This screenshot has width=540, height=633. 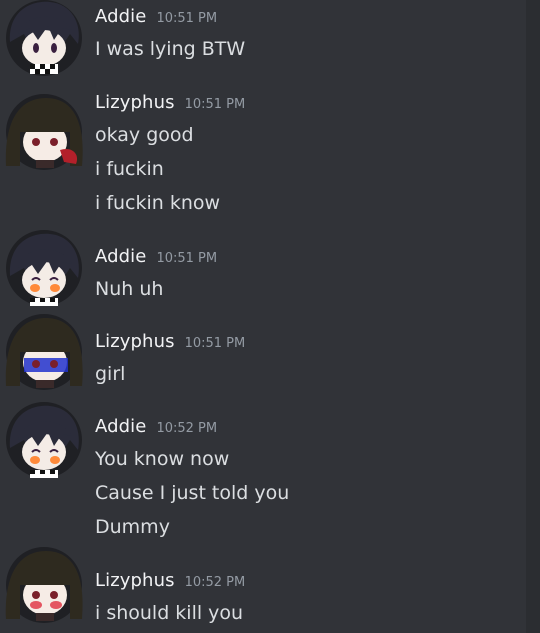 What do you see at coordinates (307, 583) in the screenshot?
I see `message-header: Lizyphus 10:52 PM` at bounding box center [307, 583].